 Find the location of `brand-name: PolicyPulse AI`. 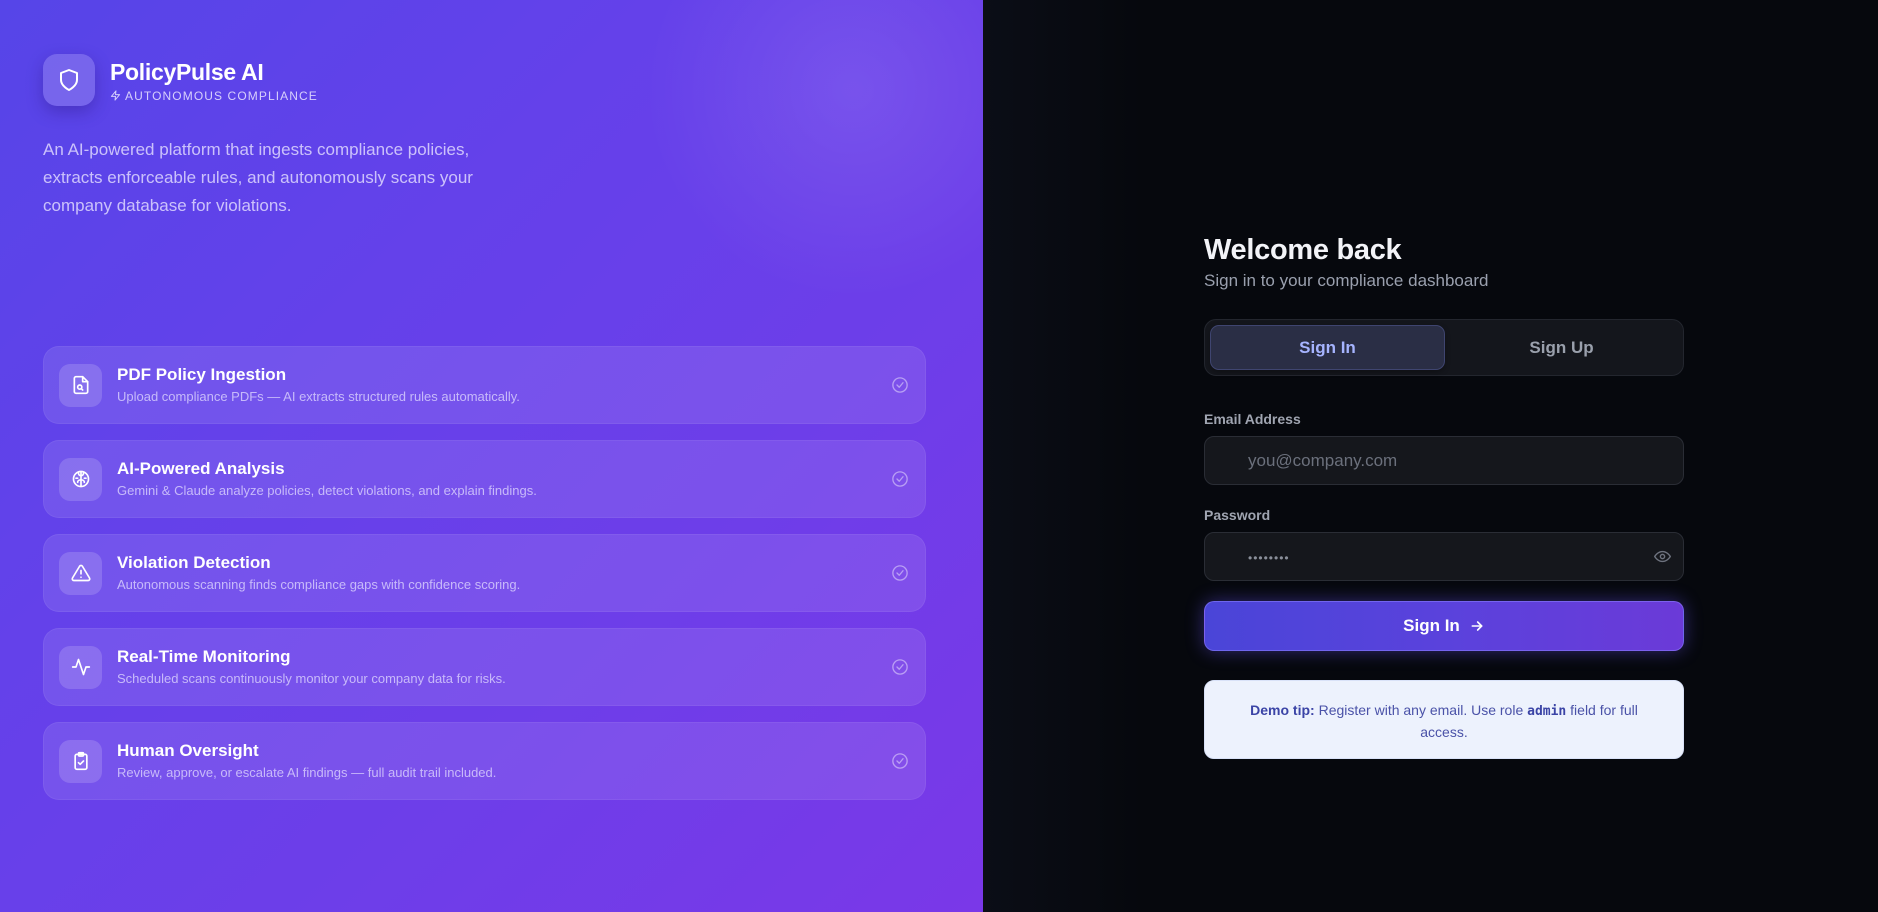

brand-name: PolicyPulse AI is located at coordinates (187, 71).